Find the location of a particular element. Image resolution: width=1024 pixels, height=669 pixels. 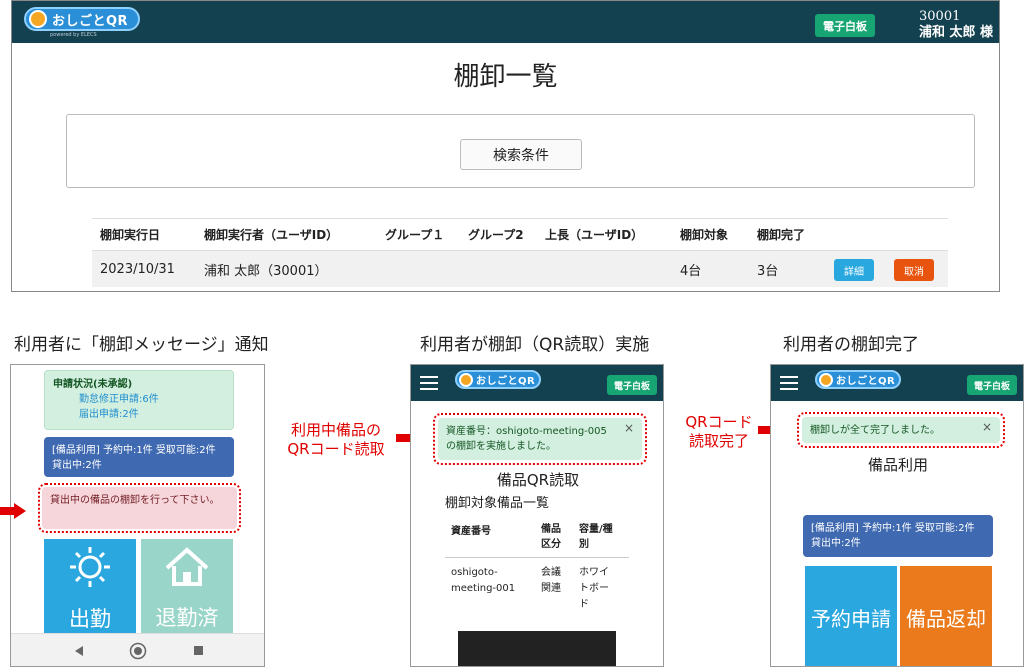

caption-right: 利用者の棚卸完了 is located at coordinates (851, 345).